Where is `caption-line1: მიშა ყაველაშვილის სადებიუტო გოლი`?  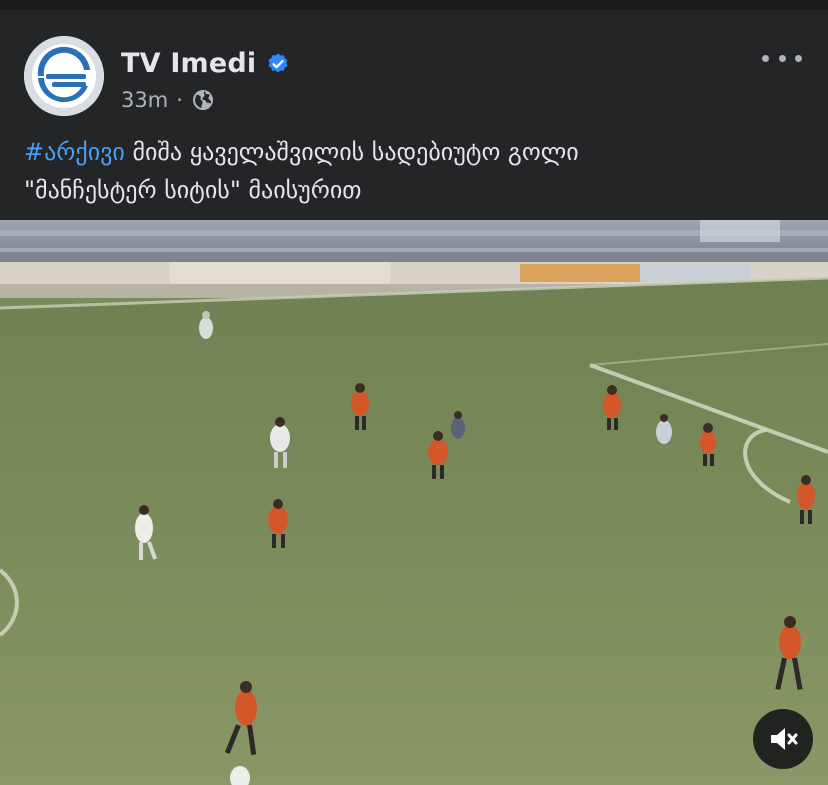 caption-line1: მიშა ყაველაშვილის სადებიუტო გოლი is located at coordinates (351, 152).